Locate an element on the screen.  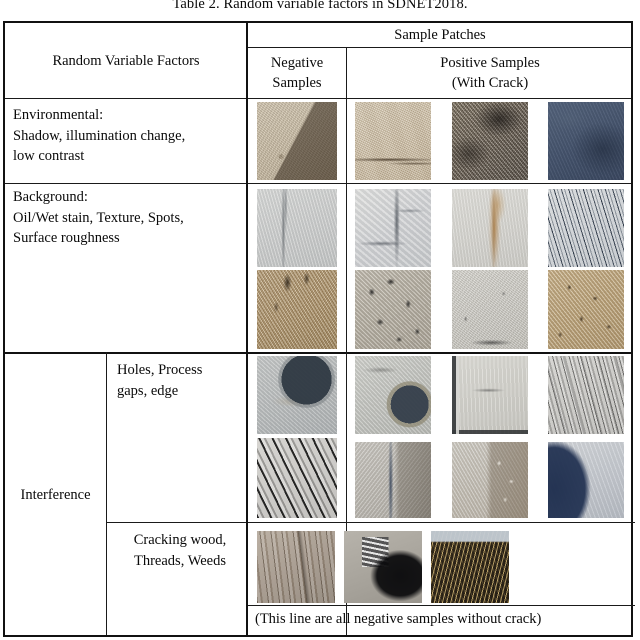
header-negative-samples: Negative Samples is located at coordinates (297, 74).